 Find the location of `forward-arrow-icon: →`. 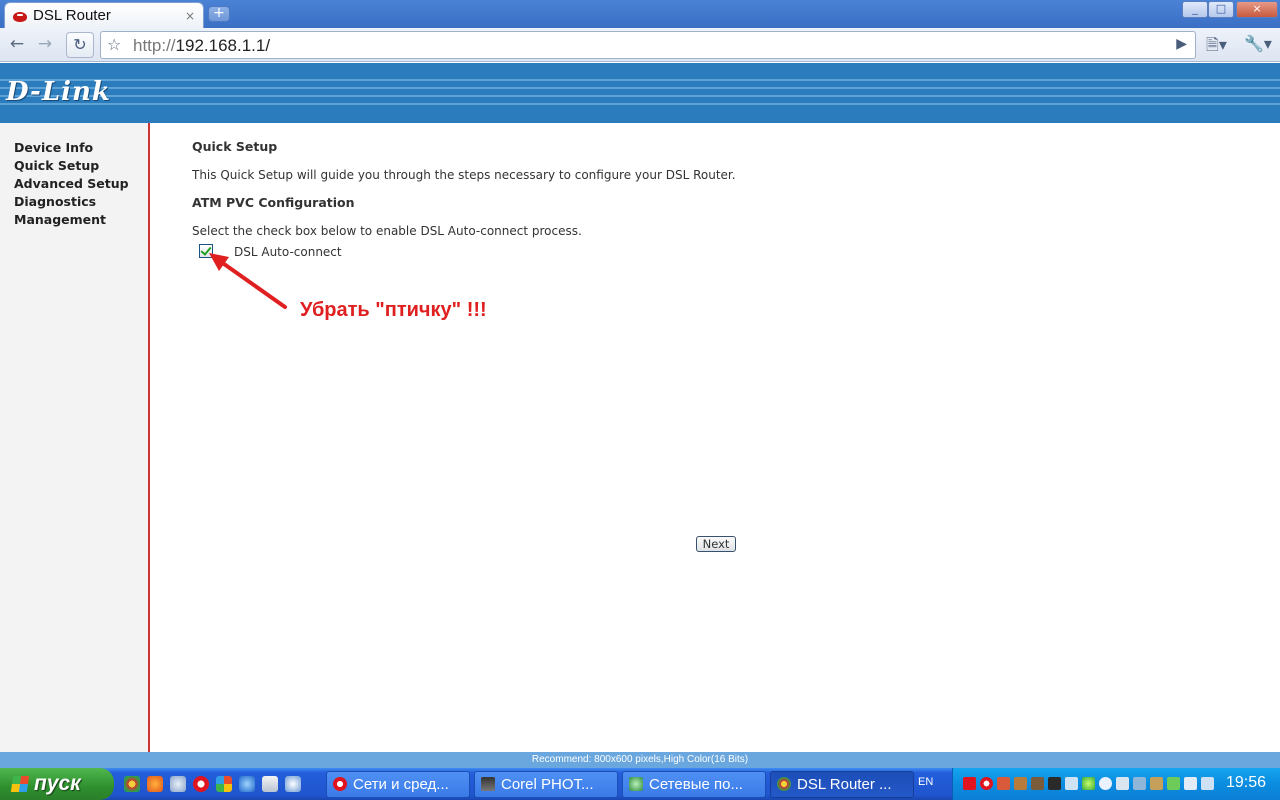

forward-arrow-icon: → is located at coordinates (45, 45).